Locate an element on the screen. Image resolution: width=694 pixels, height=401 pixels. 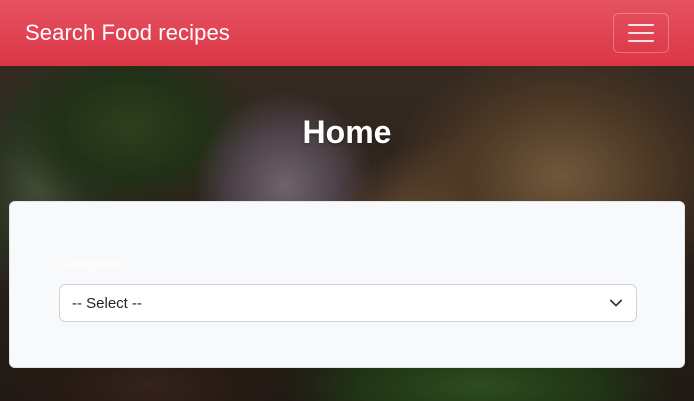
navbar-toggler-button is located at coordinates (641, 33).